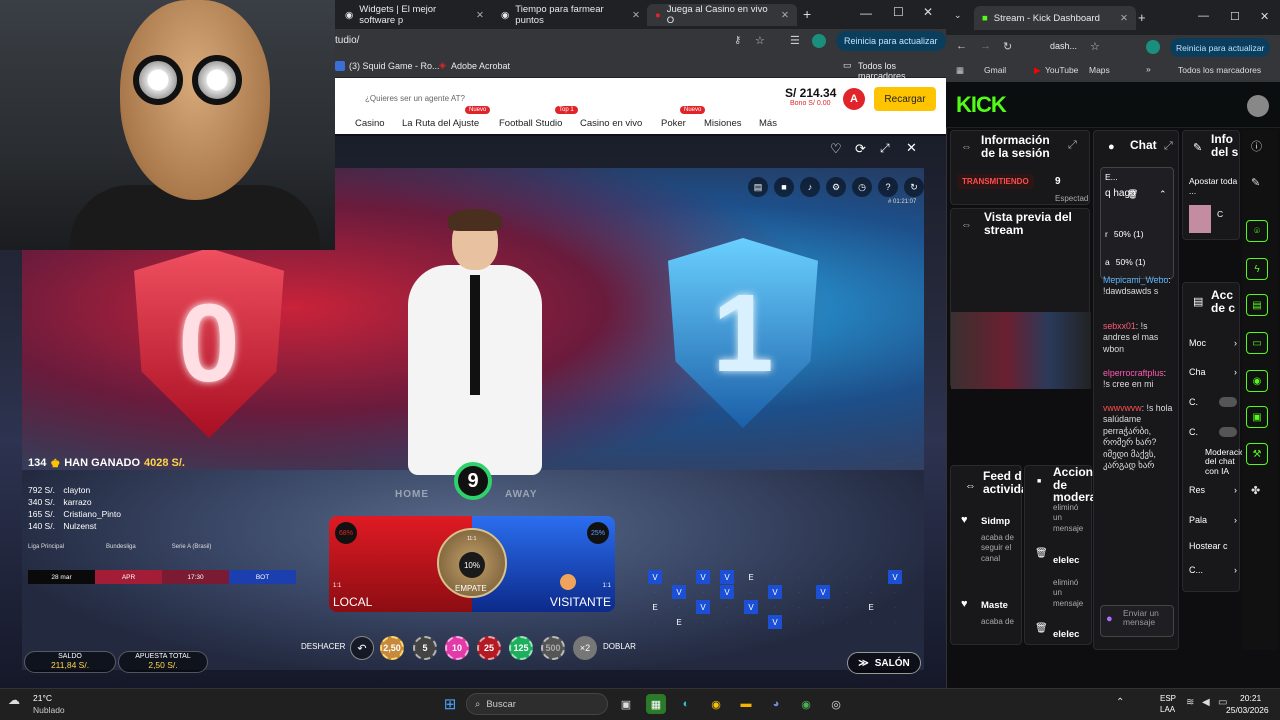 This screenshot has width=1280, height=720. Describe the element at coordinates (1109, 619) in the screenshot. I see `mic-icon: ●` at that location.